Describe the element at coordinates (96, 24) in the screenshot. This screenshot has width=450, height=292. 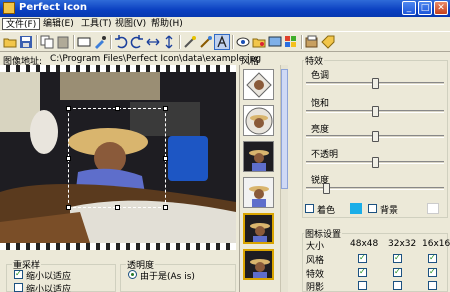
I see `menu-tools: 工具(T)` at that location.